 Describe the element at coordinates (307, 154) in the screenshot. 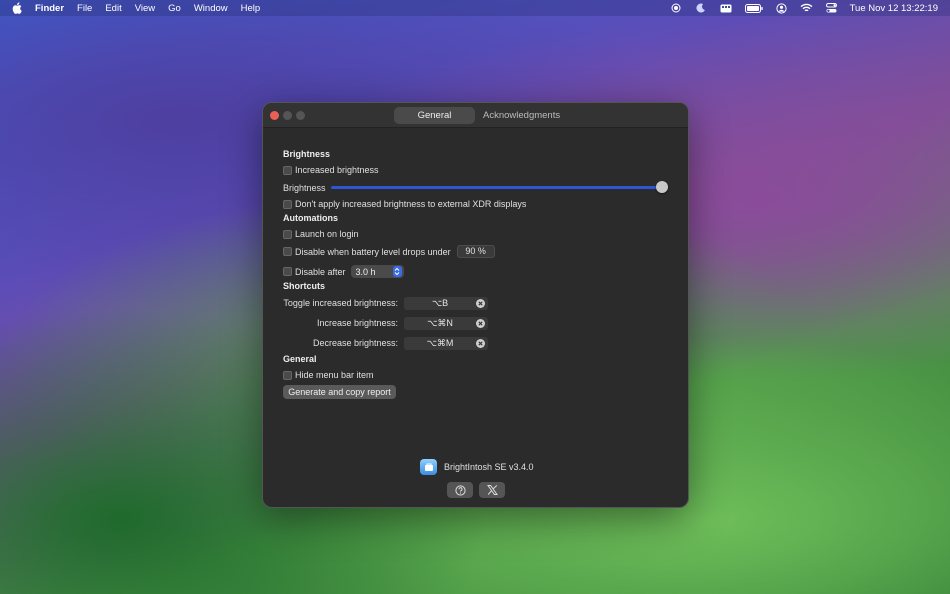

I see `brightness-section-title: Brightness` at that location.